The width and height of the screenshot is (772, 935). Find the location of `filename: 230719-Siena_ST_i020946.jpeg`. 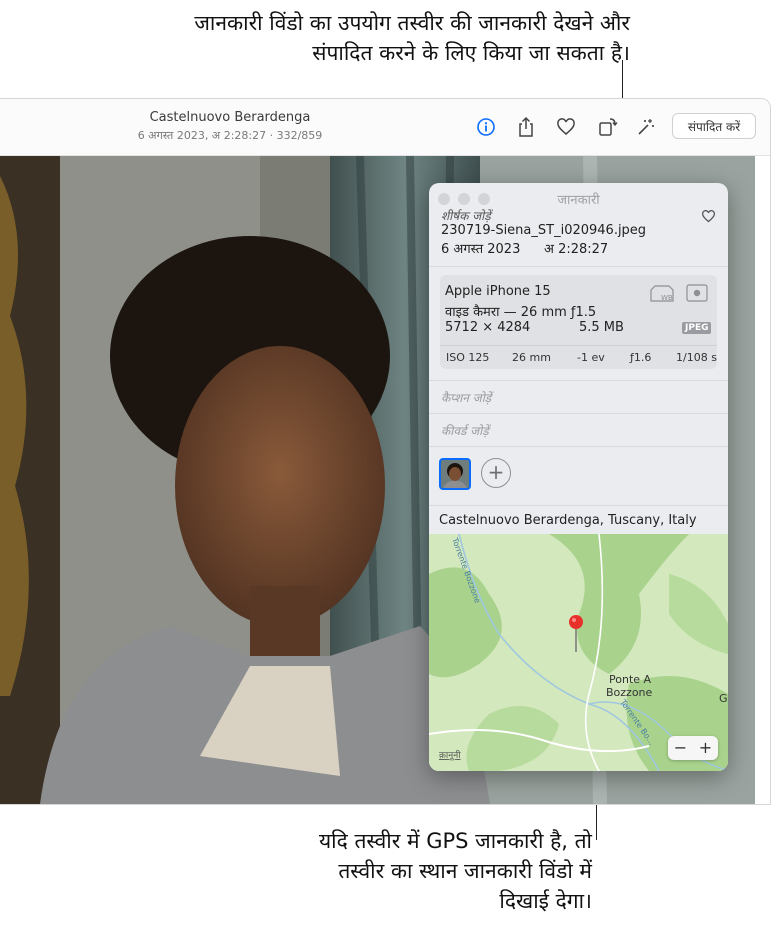

filename: 230719-Siena_ST_i020946.jpeg is located at coordinates (544, 230).